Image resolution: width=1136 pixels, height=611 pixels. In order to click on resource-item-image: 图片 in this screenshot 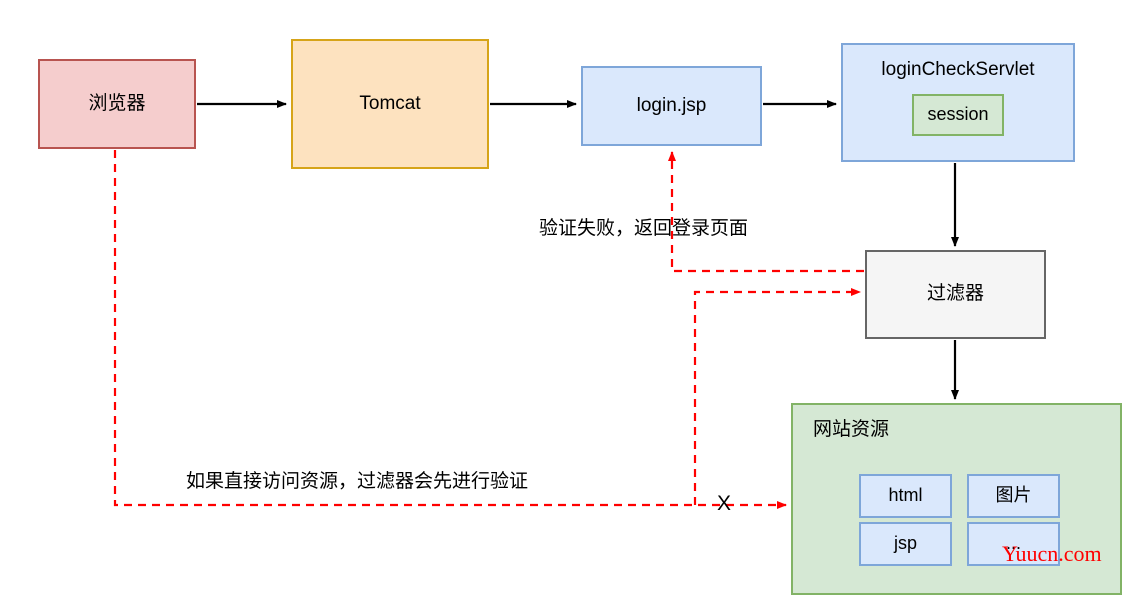, I will do `click(1013, 496)`.